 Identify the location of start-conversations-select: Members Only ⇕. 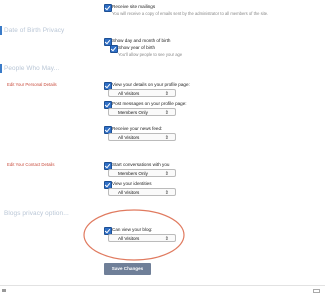
(142, 173).